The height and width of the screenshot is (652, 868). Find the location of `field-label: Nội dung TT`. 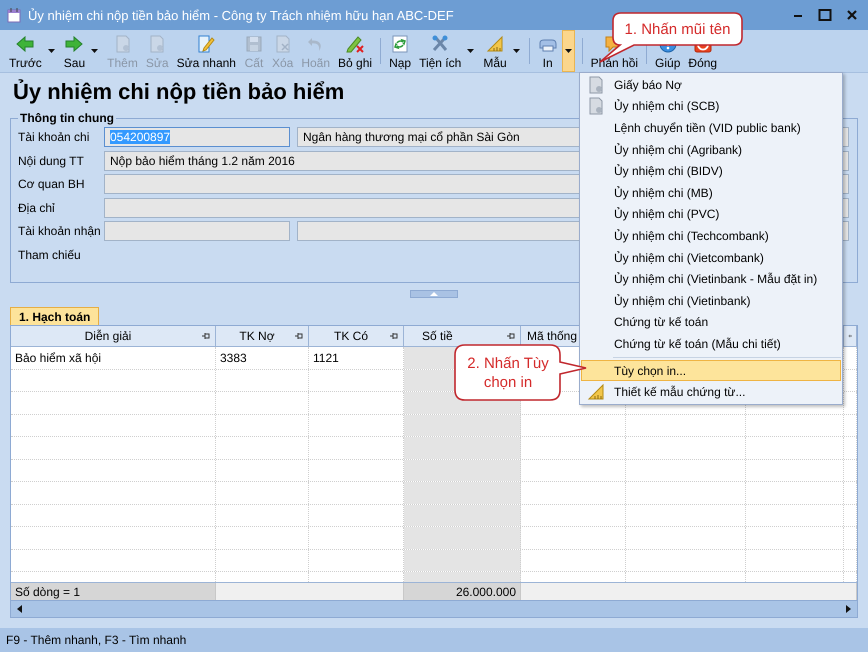

field-label: Nội dung TT is located at coordinates (51, 161).